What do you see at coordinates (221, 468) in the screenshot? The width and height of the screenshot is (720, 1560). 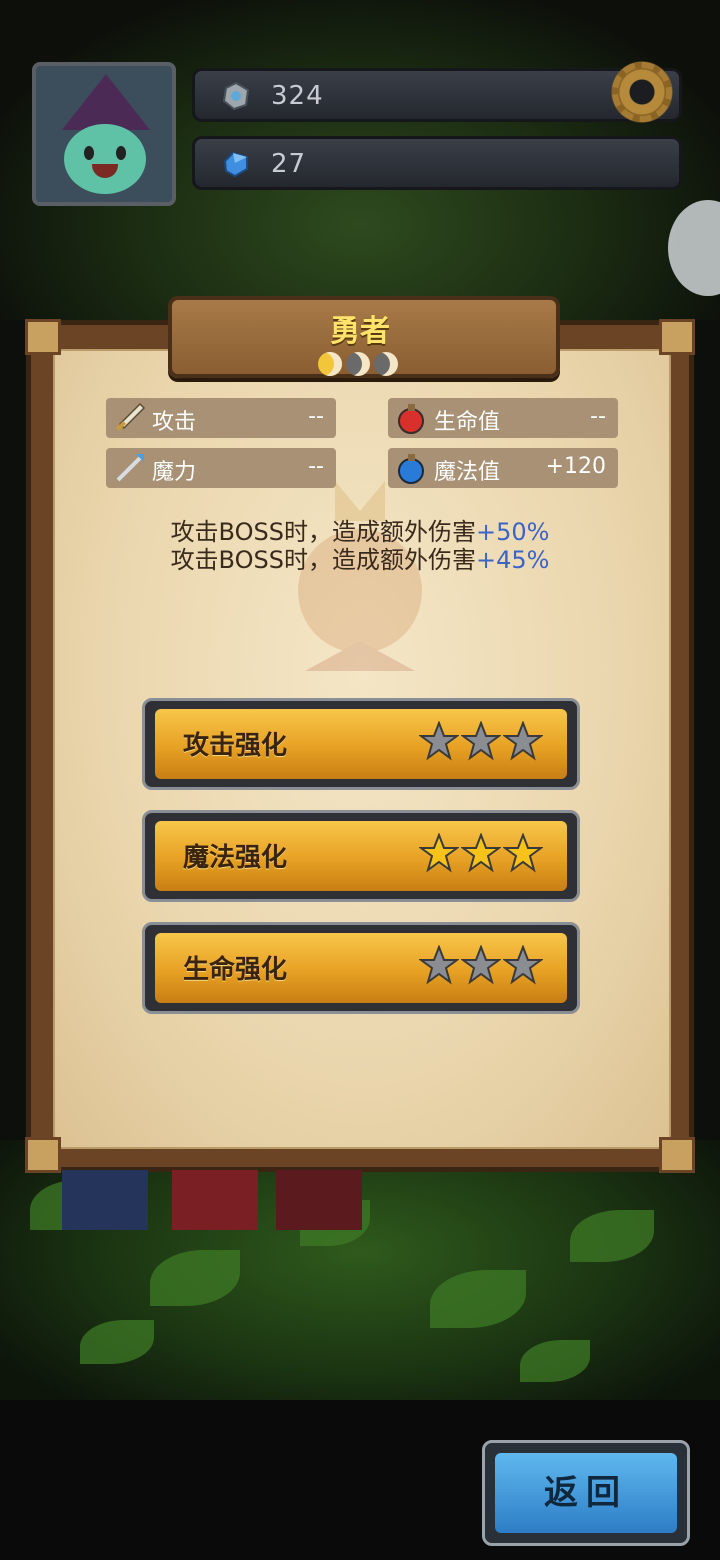 I see `stat-magic-power: 魔力 --` at bounding box center [221, 468].